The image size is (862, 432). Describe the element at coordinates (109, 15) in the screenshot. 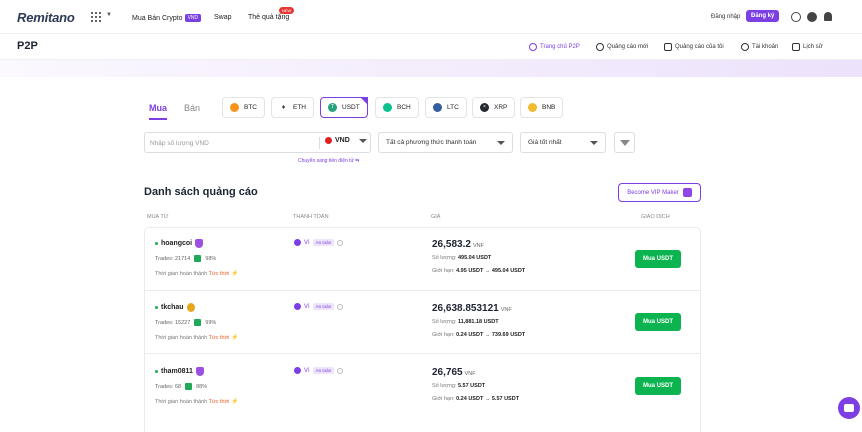

I see `chevron-down-icon: ▼` at that location.